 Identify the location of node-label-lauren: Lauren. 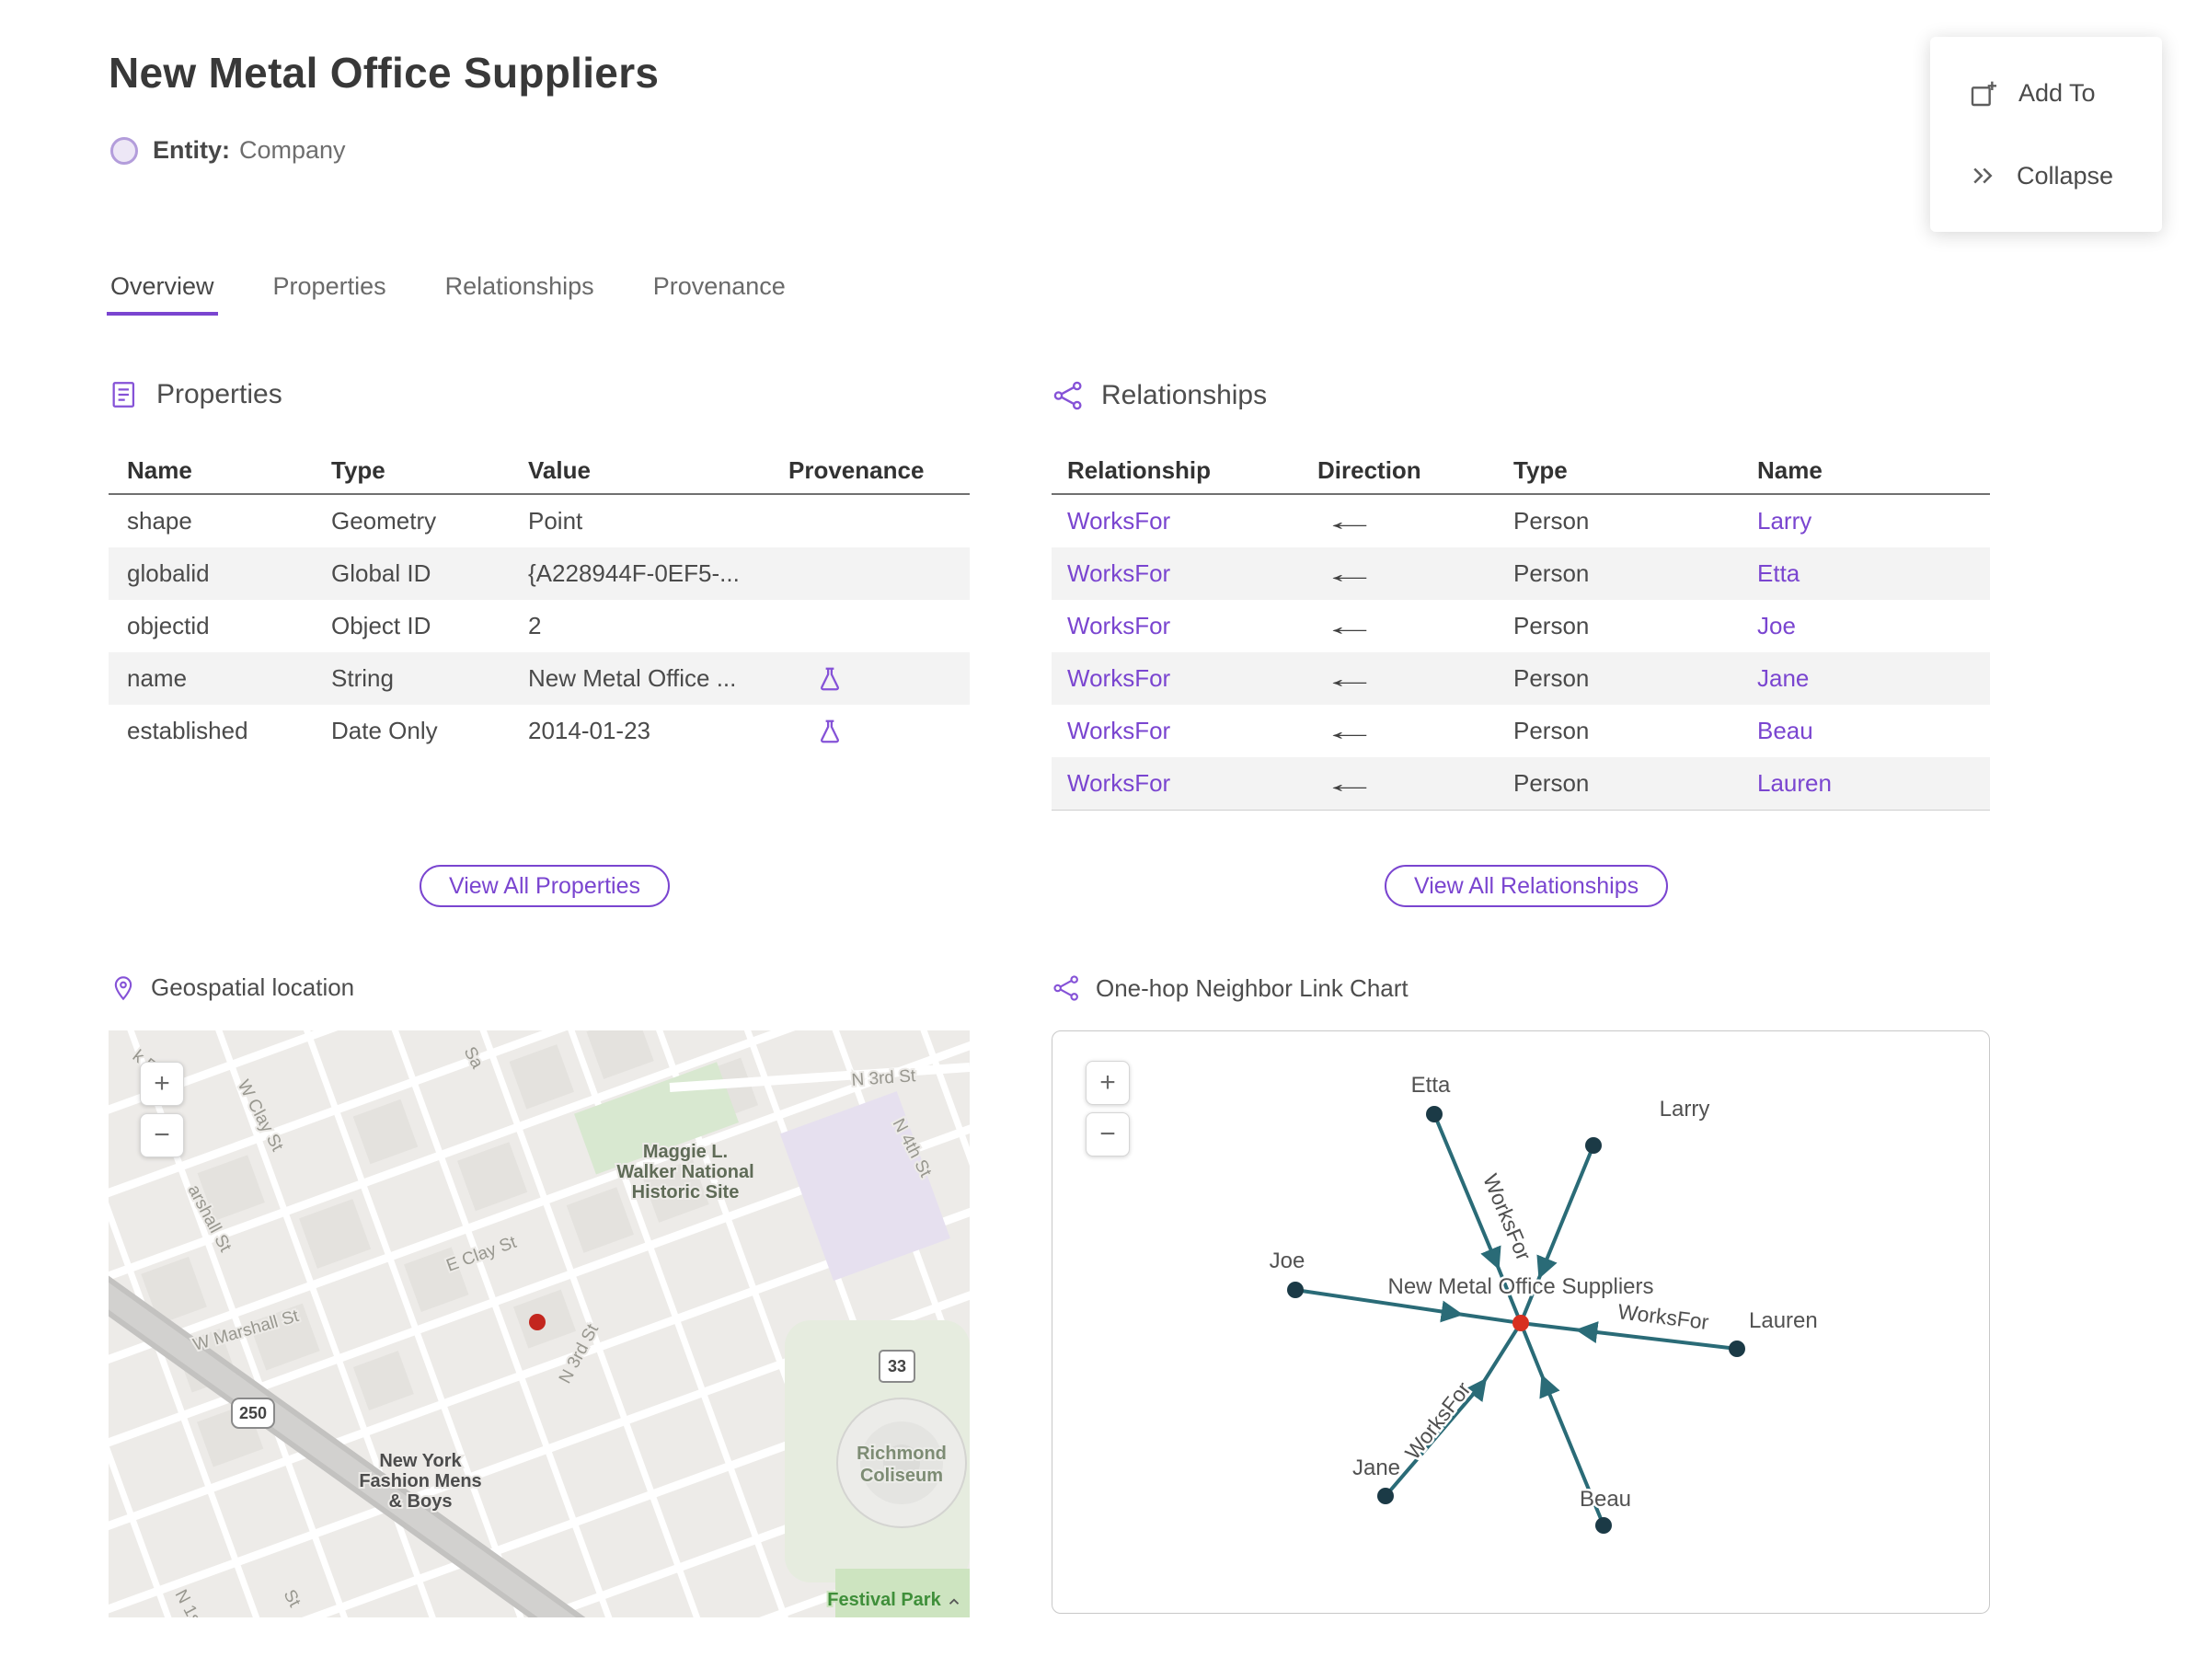
(1783, 1320).